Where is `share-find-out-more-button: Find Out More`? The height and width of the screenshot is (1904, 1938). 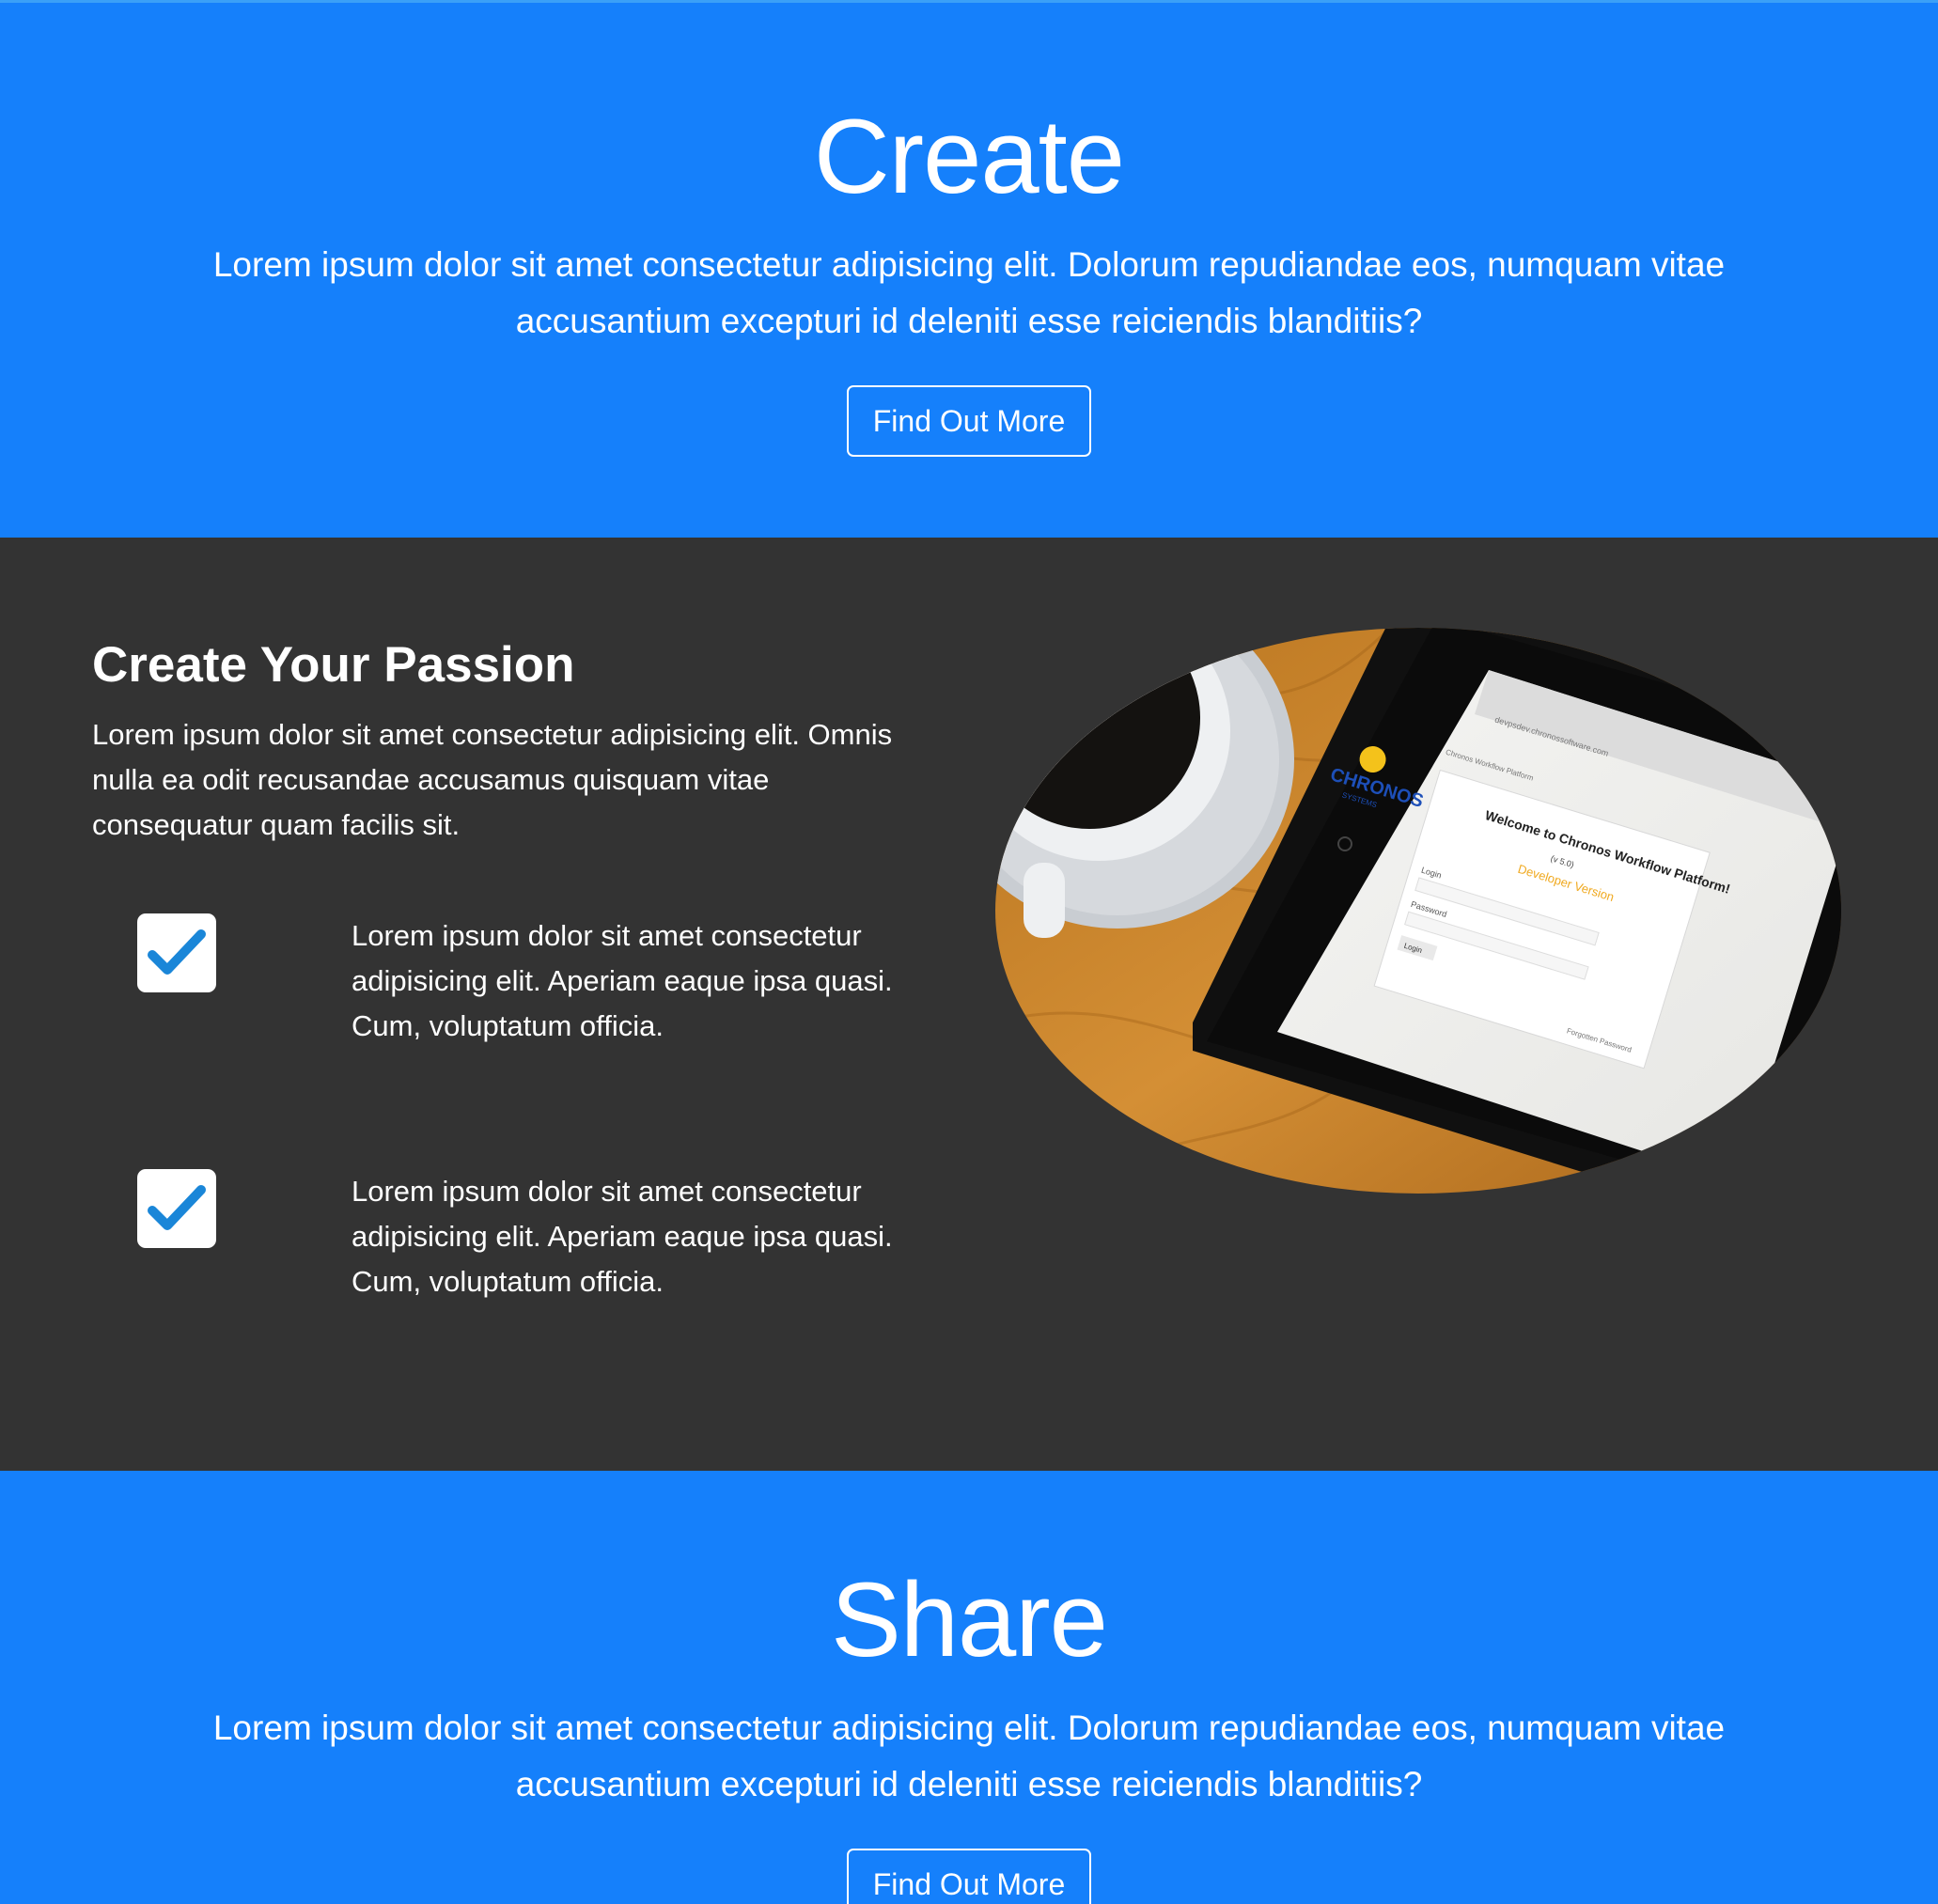 share-find-out-more-button: Find Out More is located at coordinates (969, 1876).